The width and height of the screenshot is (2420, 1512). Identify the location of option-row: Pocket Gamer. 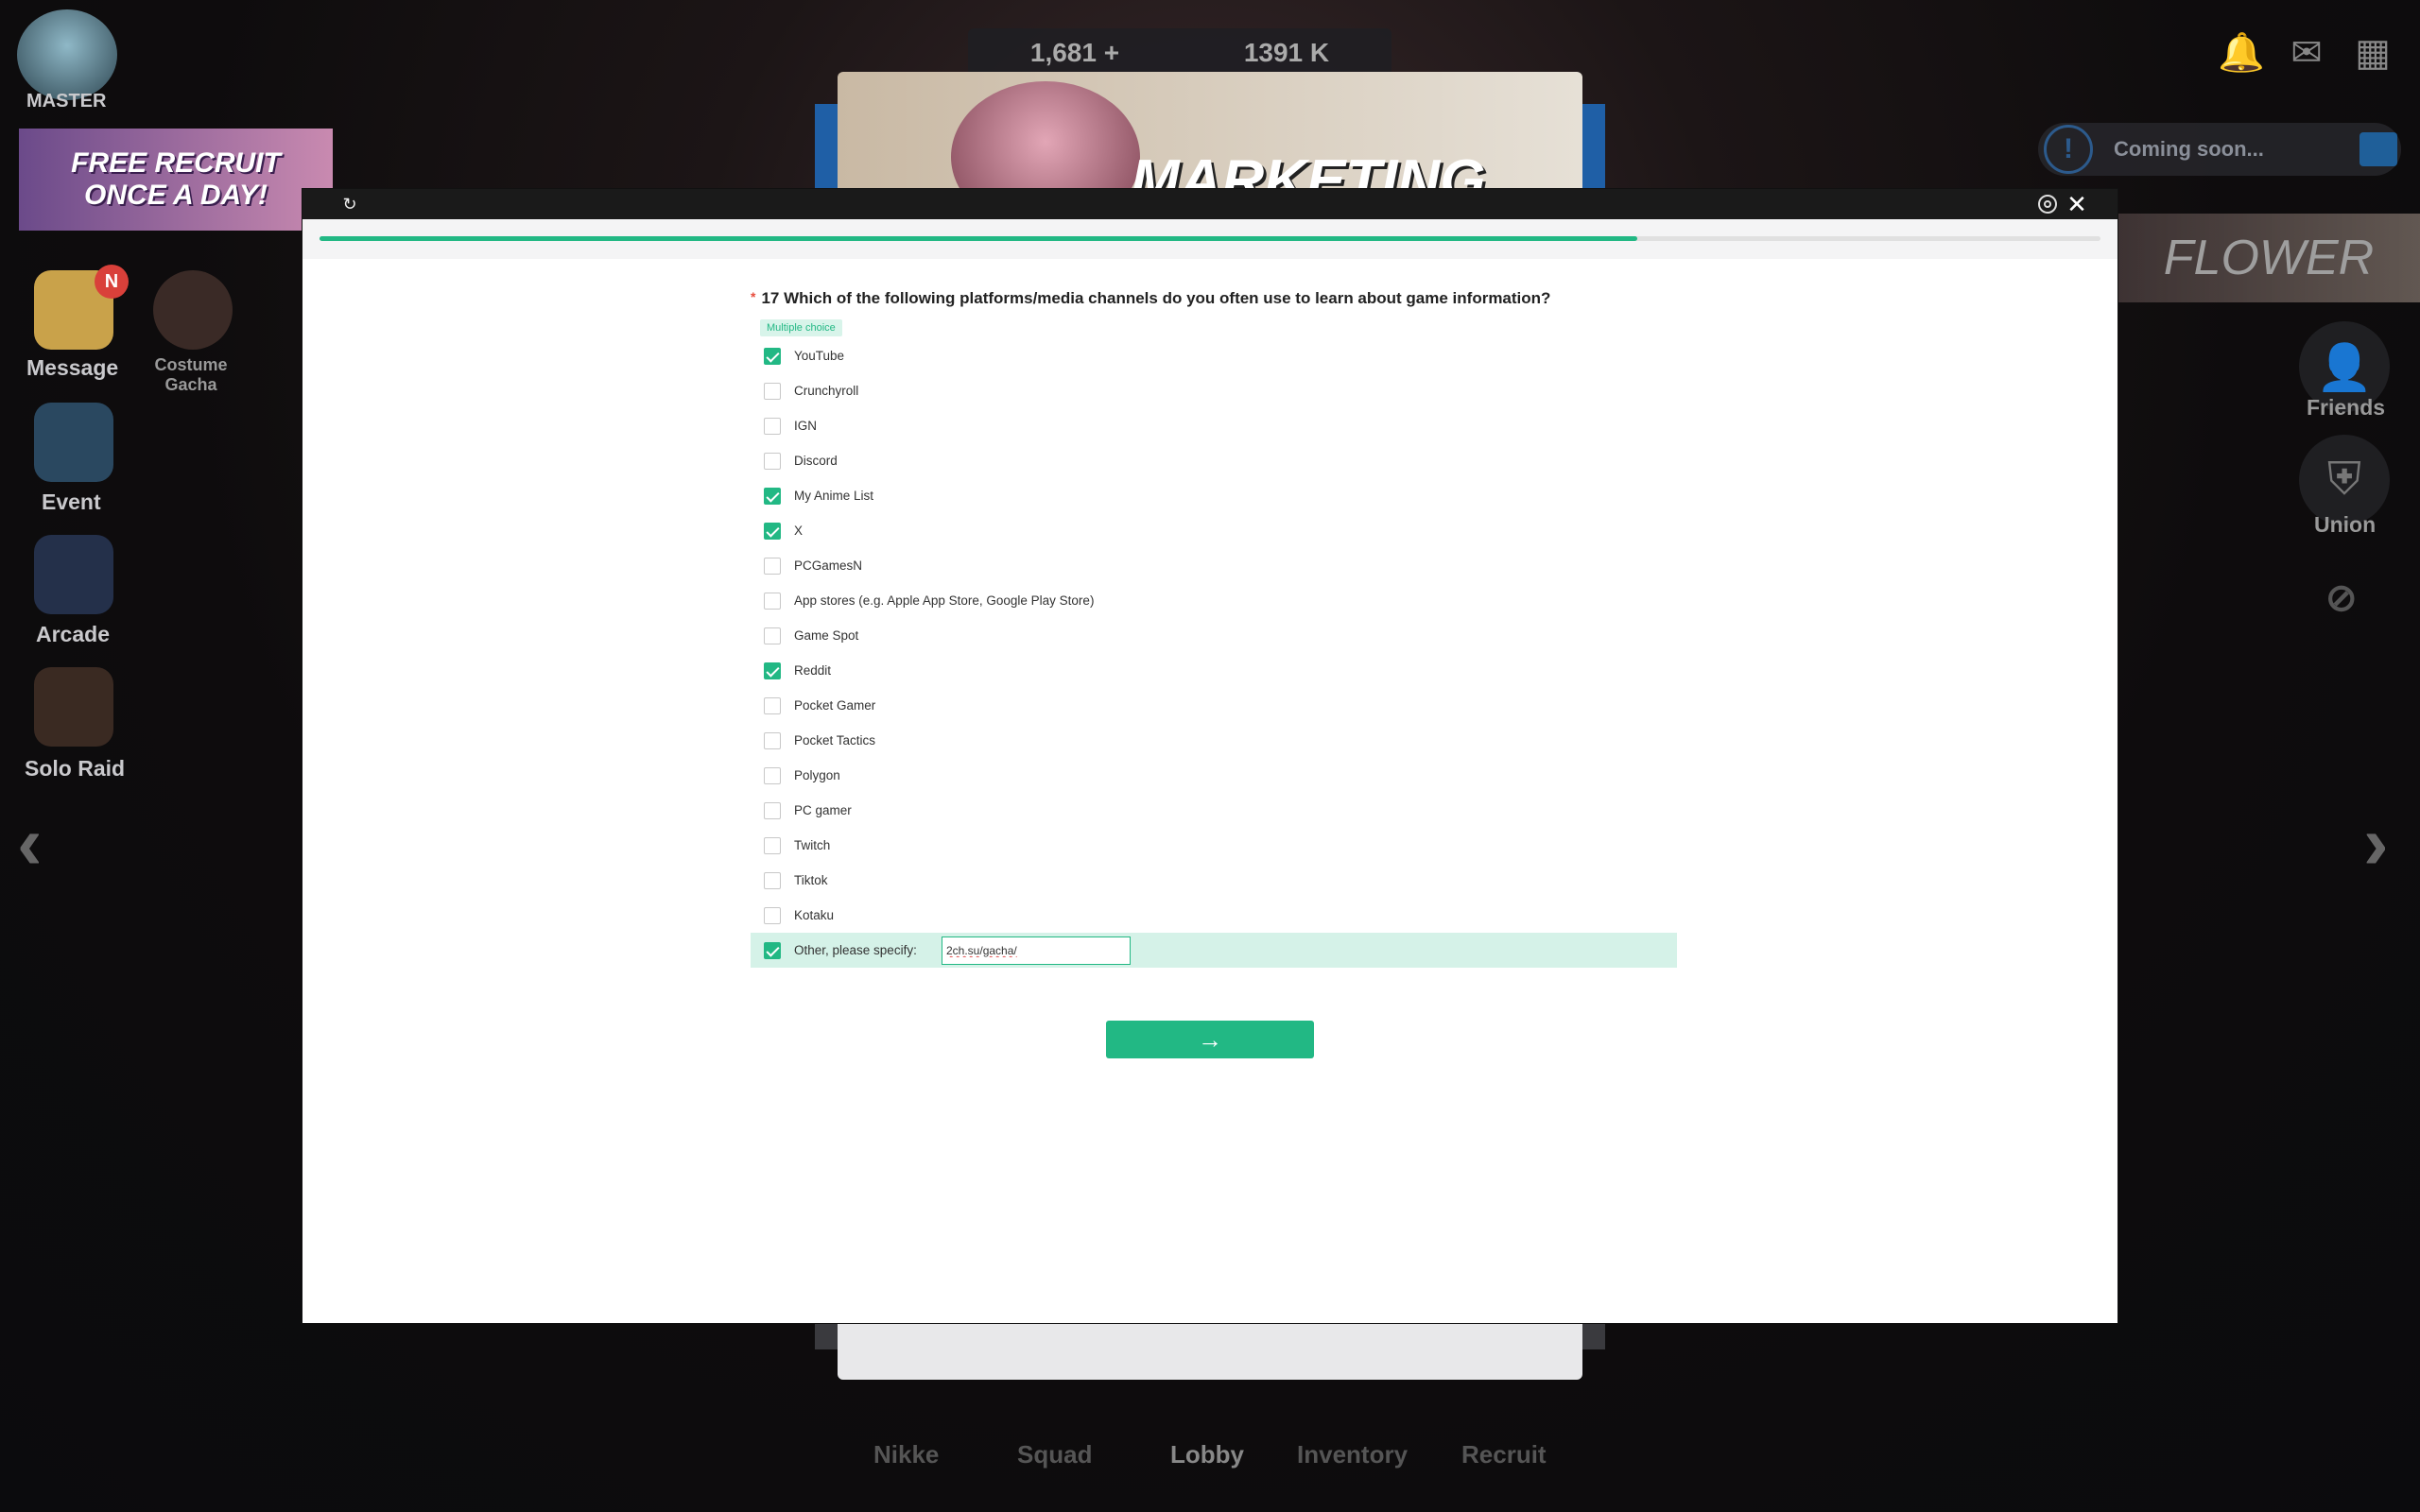
(1214, 705).